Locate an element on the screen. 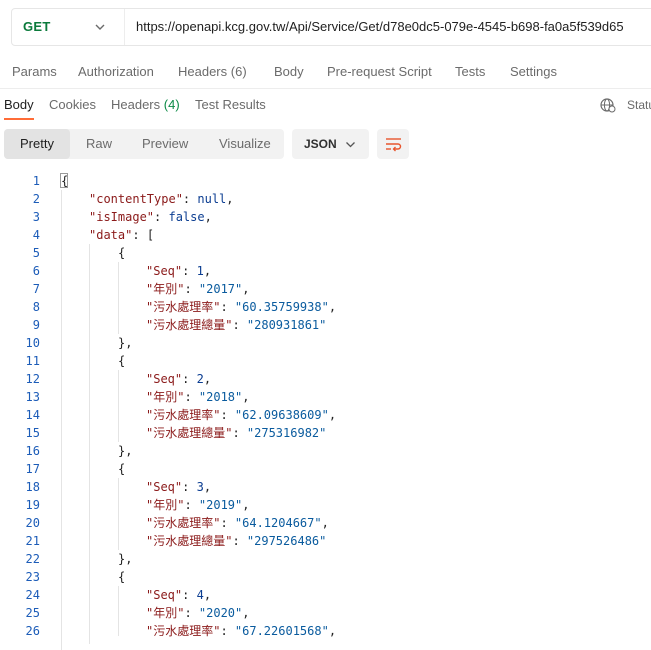 The height and width of the screenshot is (650, 651). tab-params: Params is located at coordinates (34, 71).